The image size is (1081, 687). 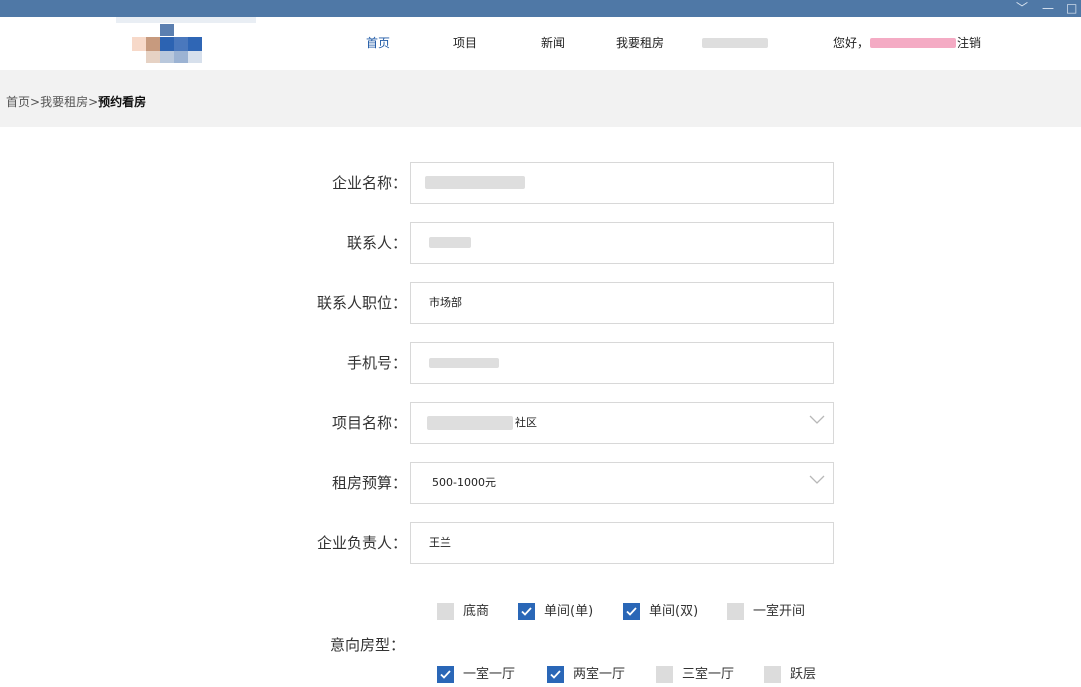 What do you see at coordinates (622, 423) in the screenshot?
I see `project-select: 社区` at bounding box center [622, 423].